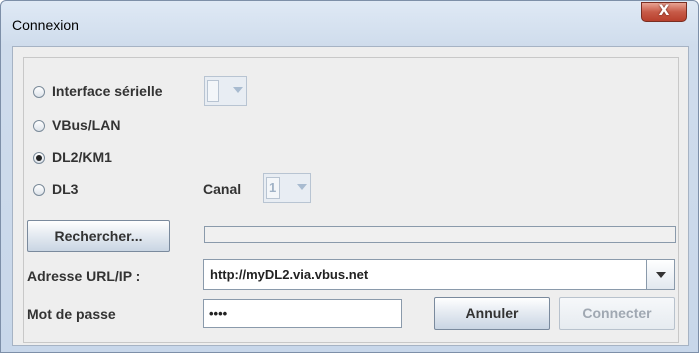  Describe the element at coordinates (222, 189) in the screenshot. I see `canal-label: Canal` at that location.